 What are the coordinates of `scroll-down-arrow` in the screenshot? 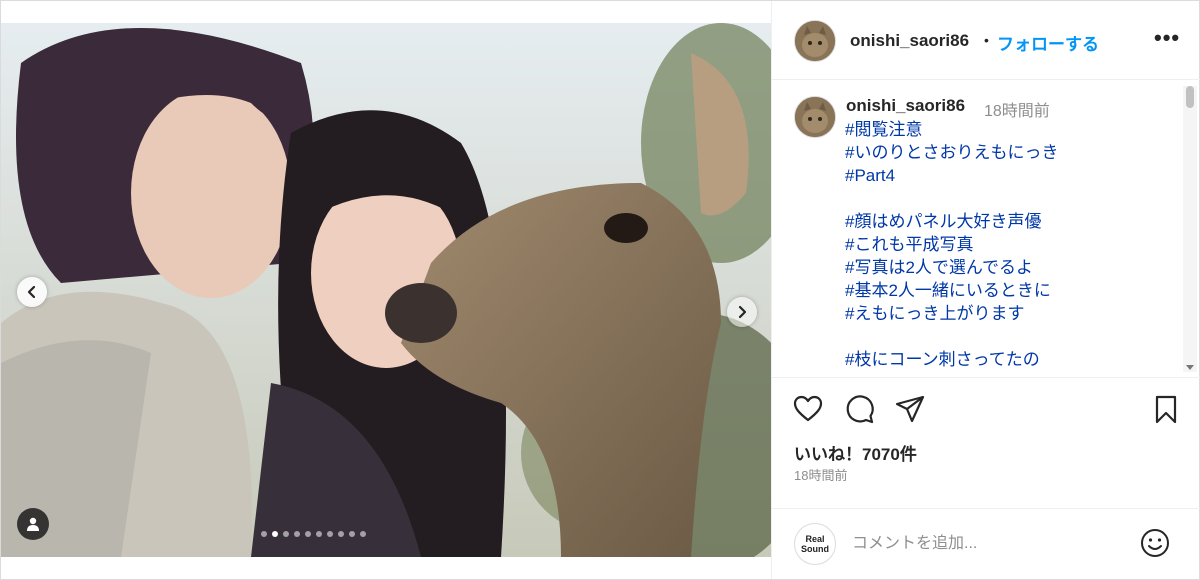 It's located at (1190, 367).